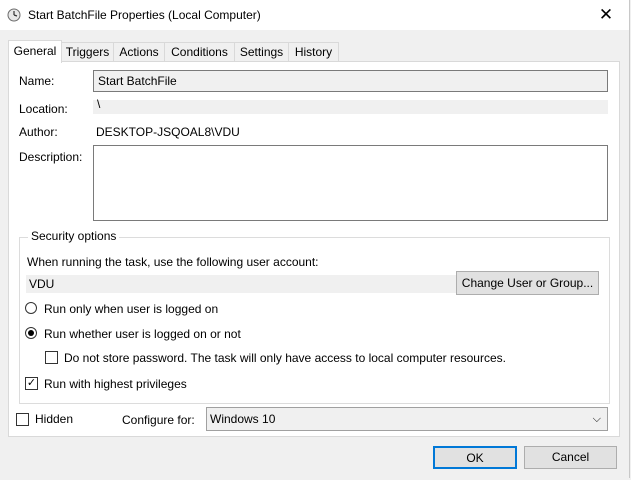 This screenshot has width=631, height=480. Describe the element at coordinates (139, 51) in the screenshot. I see `tab-actions: Actions` at that location.